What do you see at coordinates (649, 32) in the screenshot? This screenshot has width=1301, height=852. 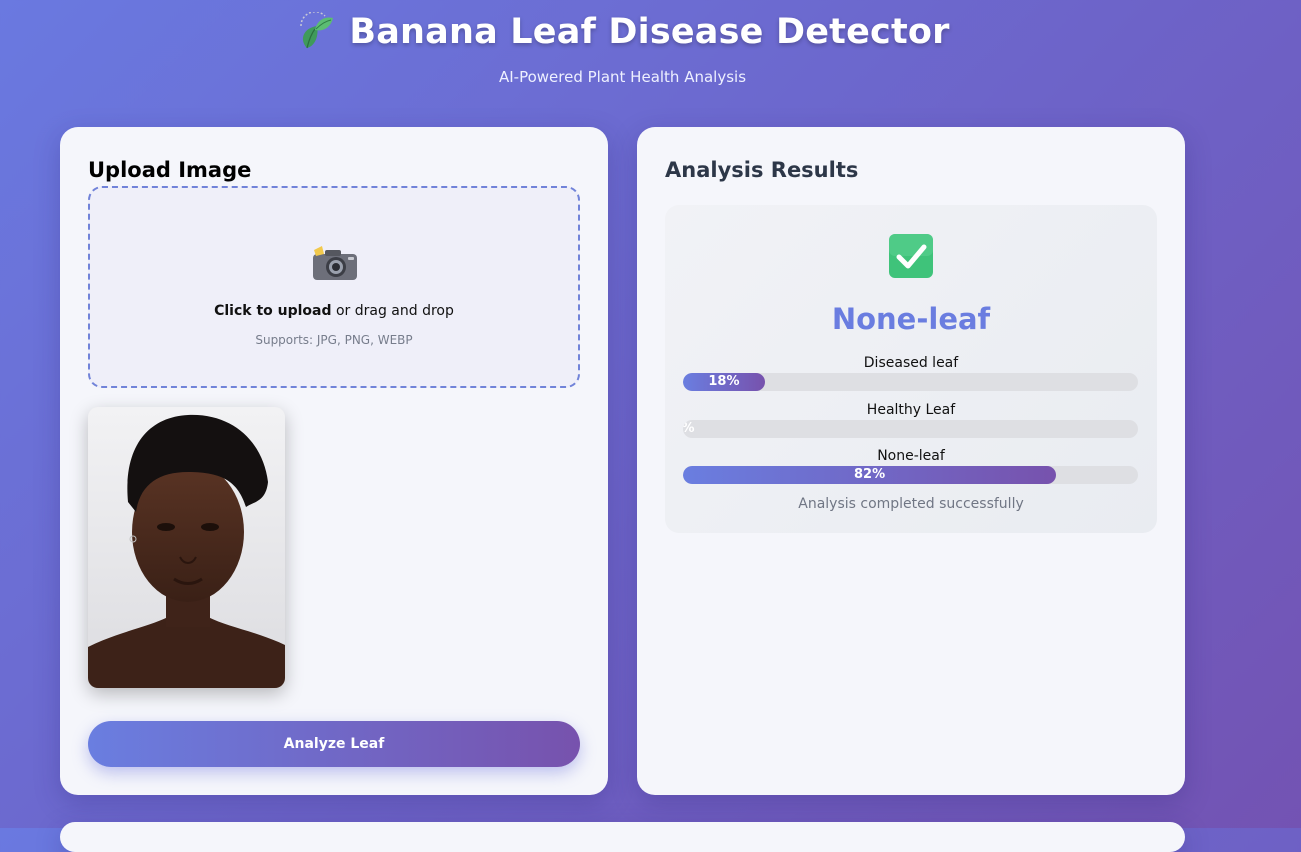 I see `app-title: Banana Leaf Disease Detector` at bounding box center [649, 32].